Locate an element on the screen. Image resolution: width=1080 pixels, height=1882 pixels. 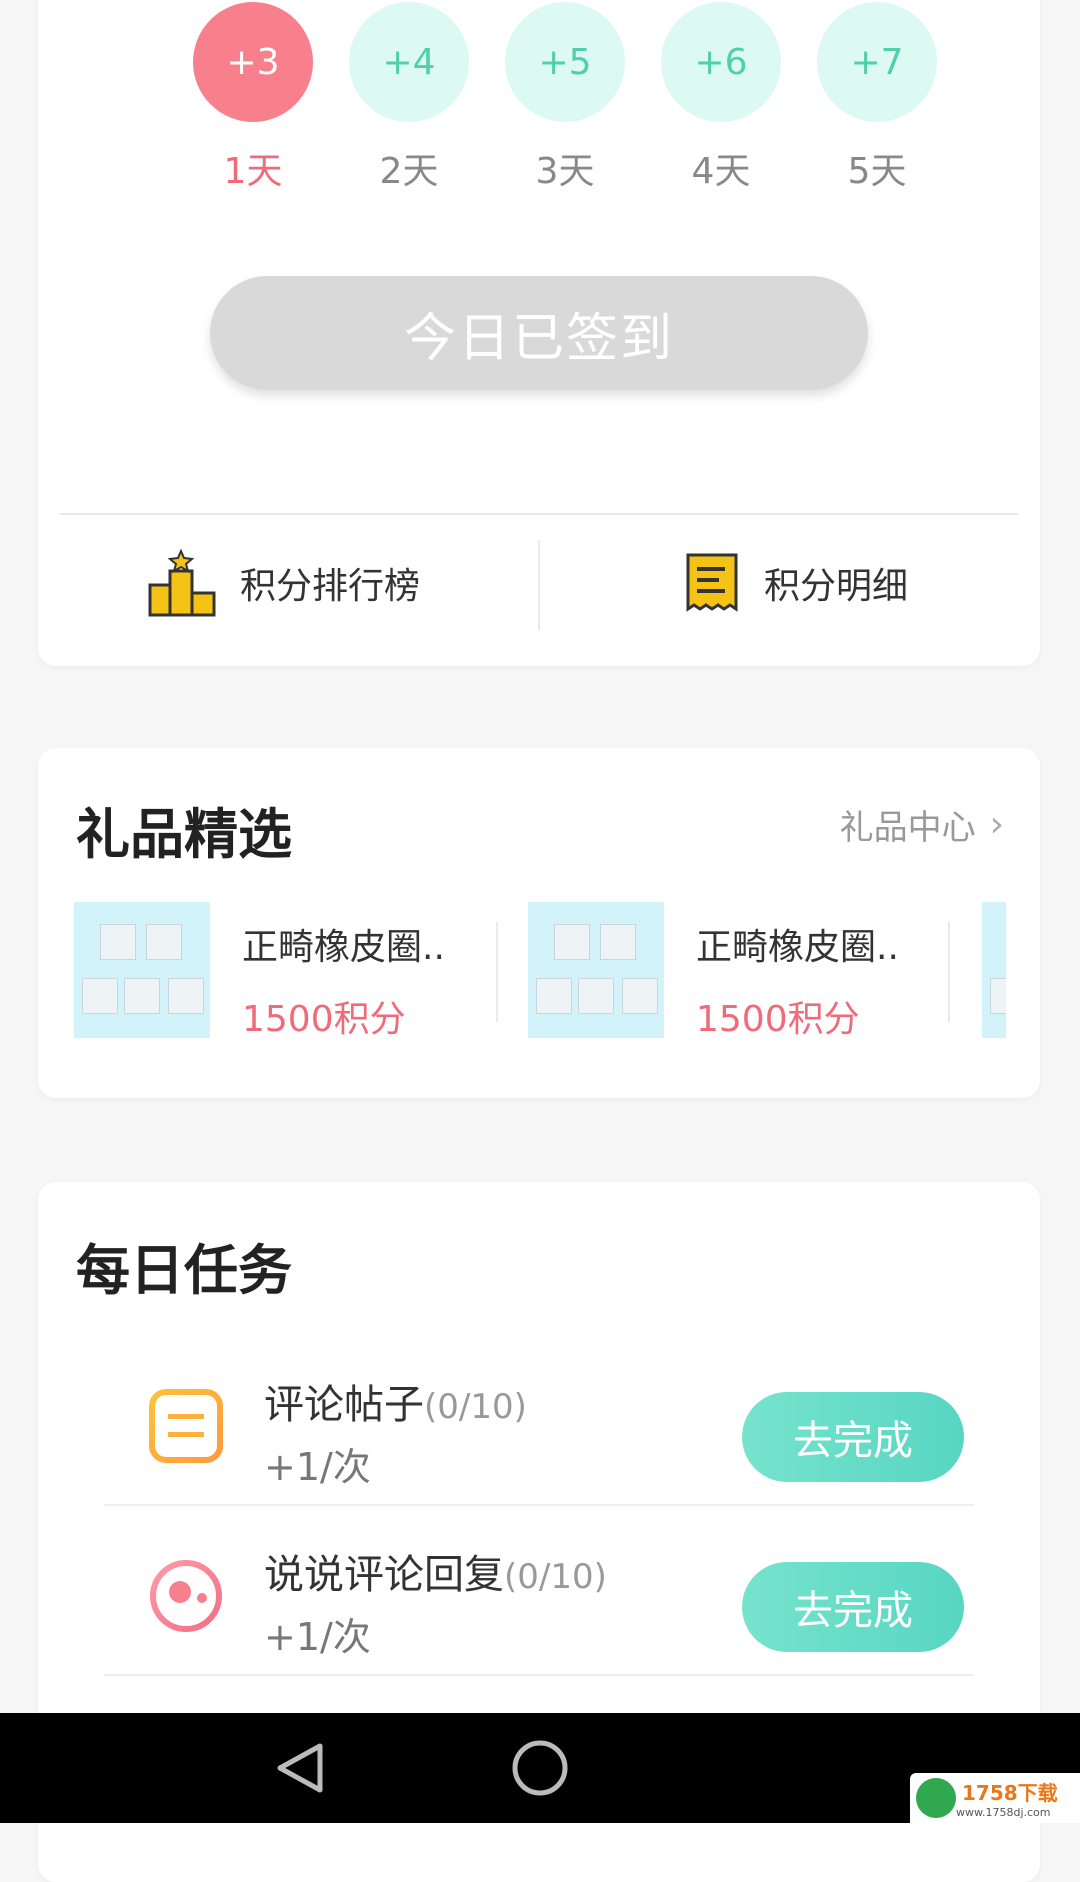
day-3: +5 3天 is located at coordinates (565, 98).